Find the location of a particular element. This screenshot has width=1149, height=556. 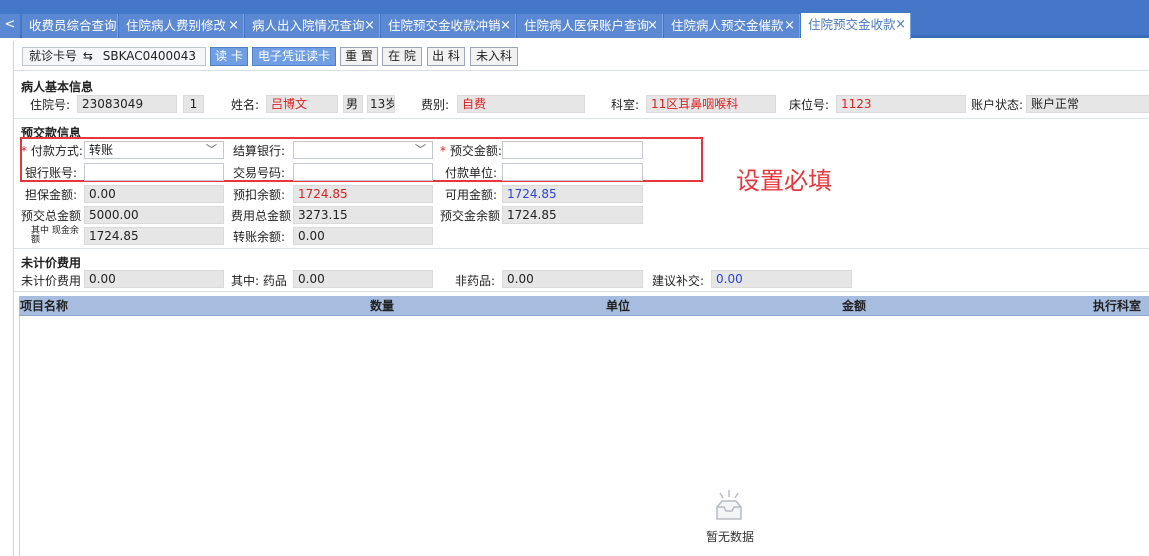

transfer-balance-field: 0.00 is located at coordinates (363, 236).